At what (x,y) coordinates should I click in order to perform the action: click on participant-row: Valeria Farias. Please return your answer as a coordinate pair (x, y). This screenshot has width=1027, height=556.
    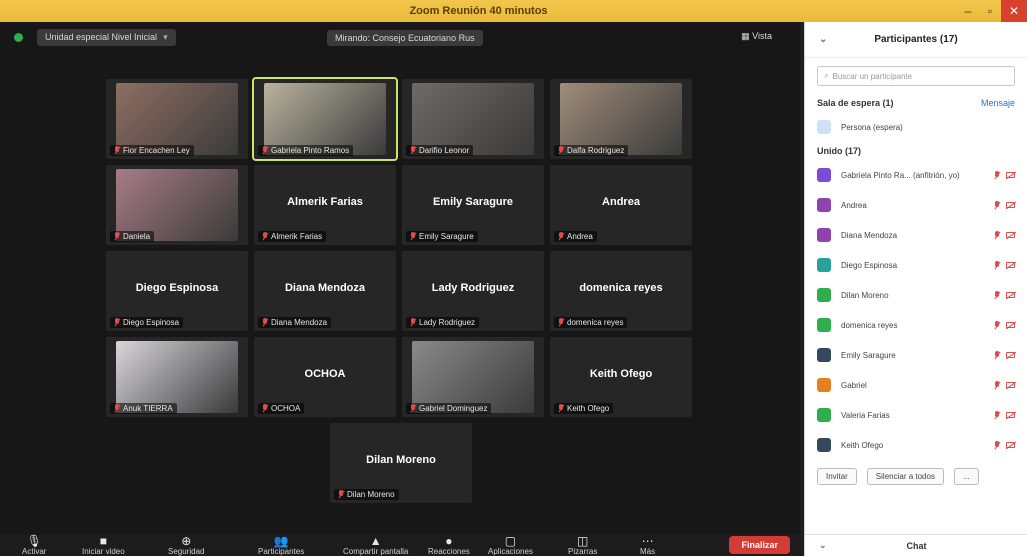
    Looking at the image, I should click on (916, 415).